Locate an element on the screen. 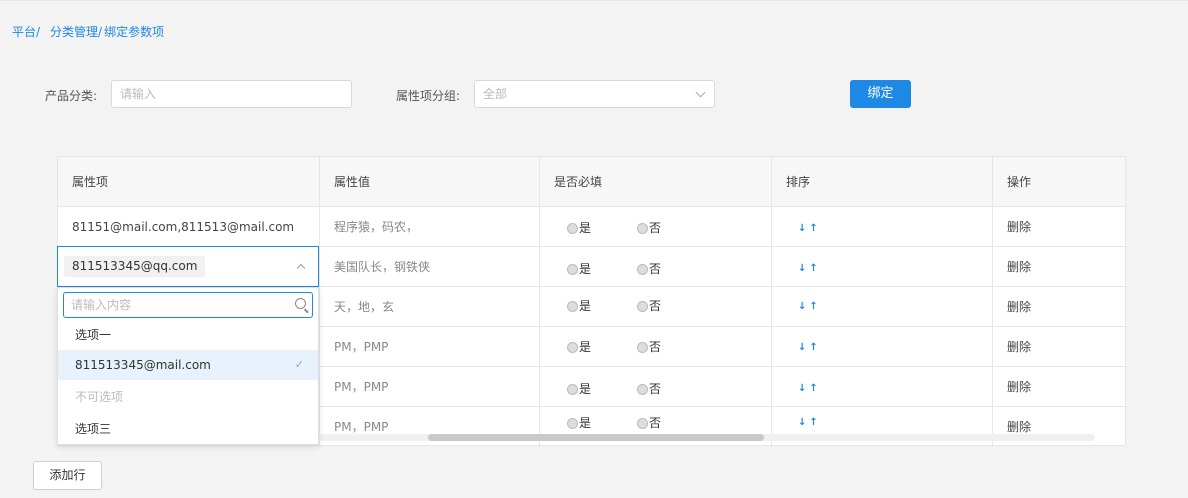  table-header: 属性项 属性值 是否必填 排序 操作 is located at coordinates (591, 182).